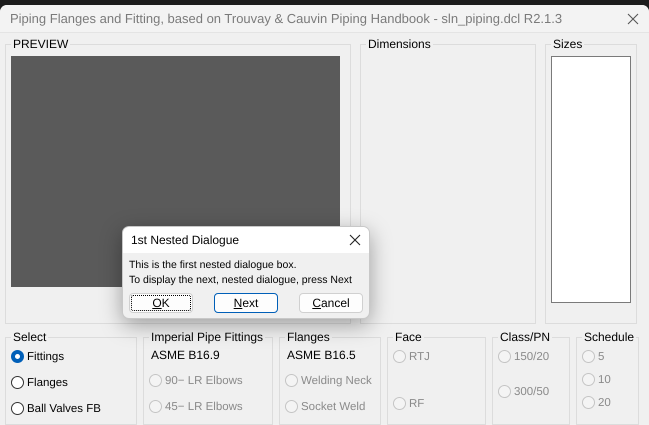 The height and width of the screenshot is (425, 649). What do you see at coordinates (525, 337) in the screenshot?
I see `group-label: Class/PN` at bounding box center [525, 337].